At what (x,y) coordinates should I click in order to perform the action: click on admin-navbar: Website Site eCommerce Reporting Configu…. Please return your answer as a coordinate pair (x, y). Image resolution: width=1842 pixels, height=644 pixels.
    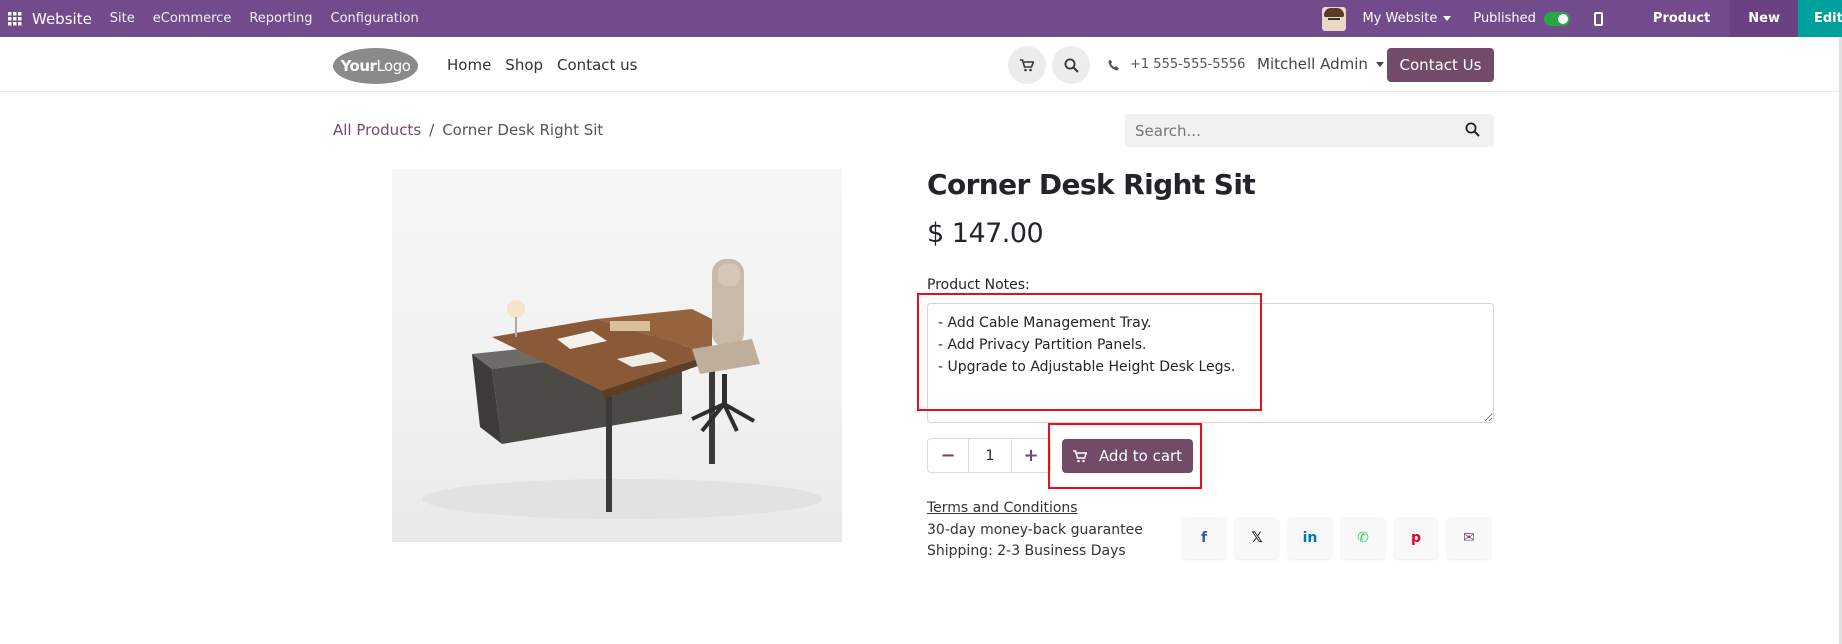
    Looking at the image, I should click on (921, 18).